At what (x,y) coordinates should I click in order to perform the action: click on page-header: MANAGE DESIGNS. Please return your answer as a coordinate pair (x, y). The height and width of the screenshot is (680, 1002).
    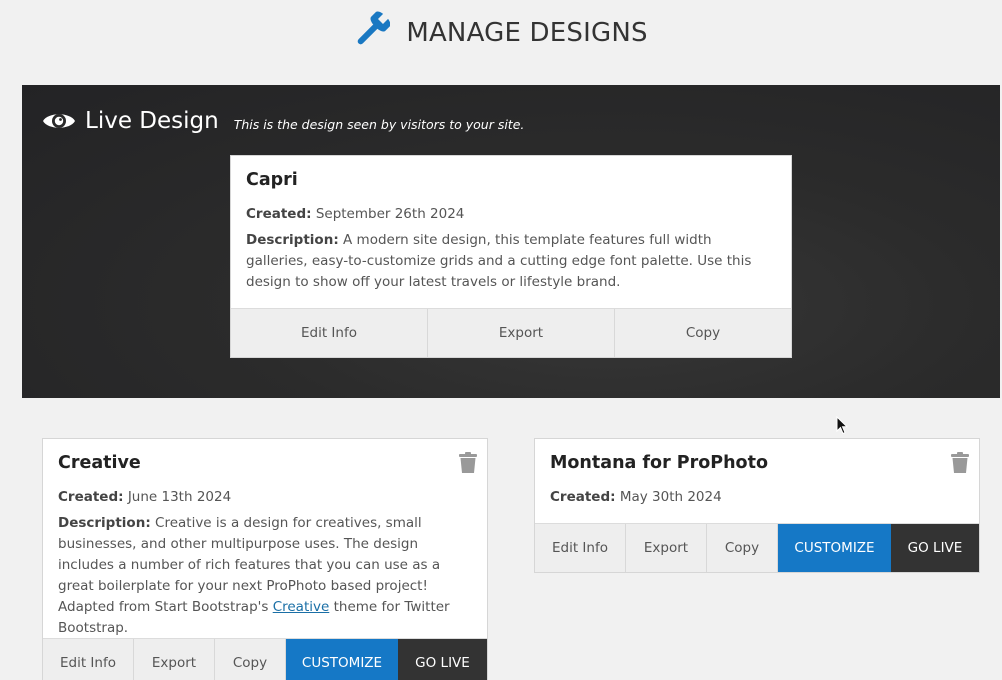
    Looking at the image, I should click on (501, 33).